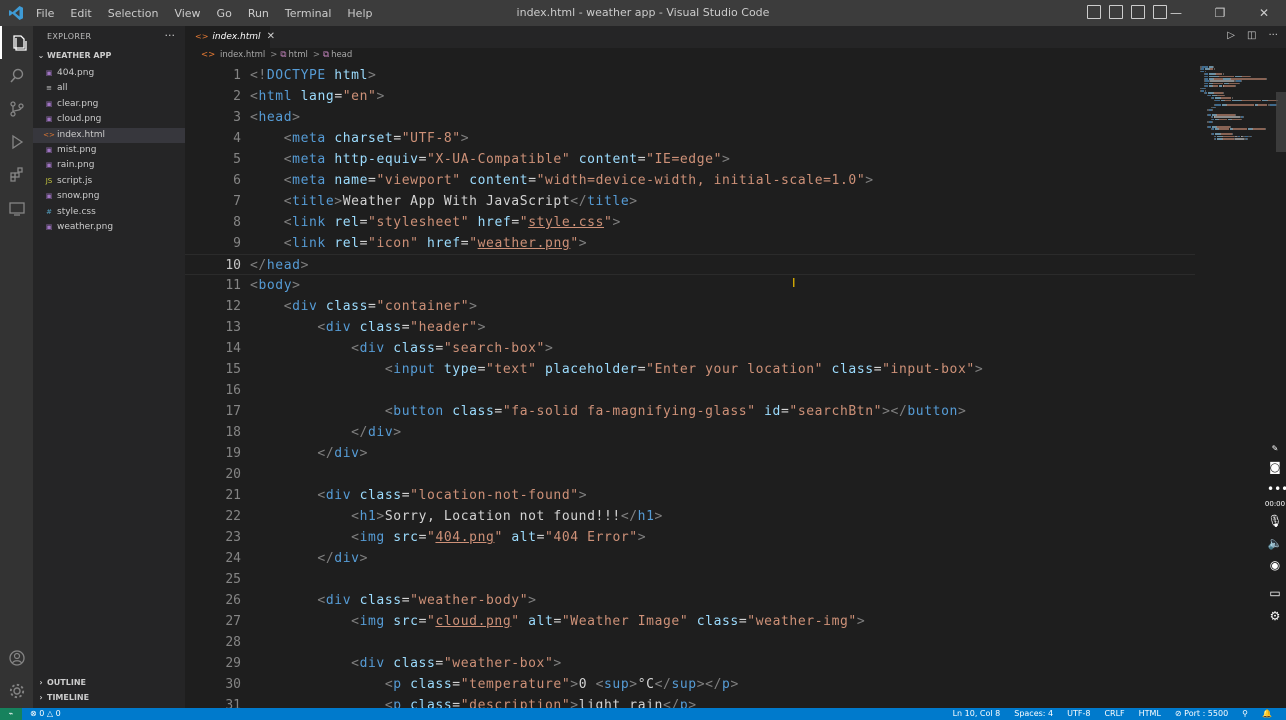 The image size is (1286, 720). I want to click on search-icon, so click(16, 75).